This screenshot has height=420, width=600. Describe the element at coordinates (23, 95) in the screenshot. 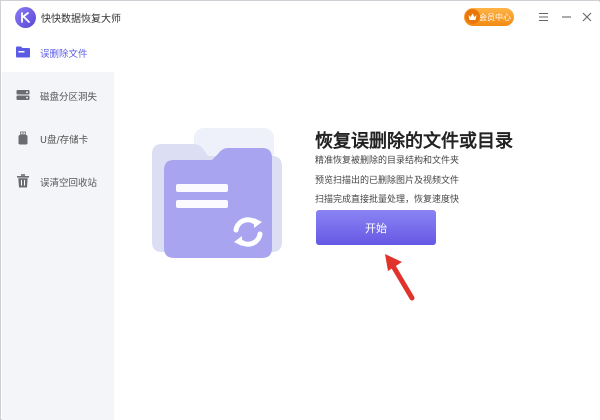

I see `hard-disk-icon` at that location.